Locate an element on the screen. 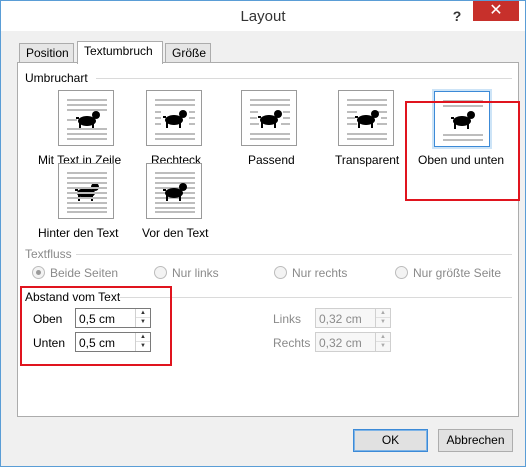 Image resolution: width=526 pixels, height=467 pixels. wrap-divider is located at coordinates (304, 78).